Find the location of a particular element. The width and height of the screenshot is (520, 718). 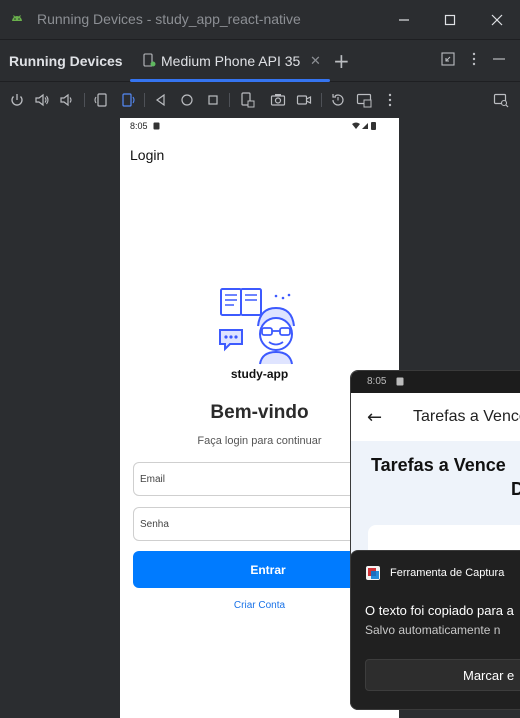

options-menu-icon is located at coordinates (474, 59).